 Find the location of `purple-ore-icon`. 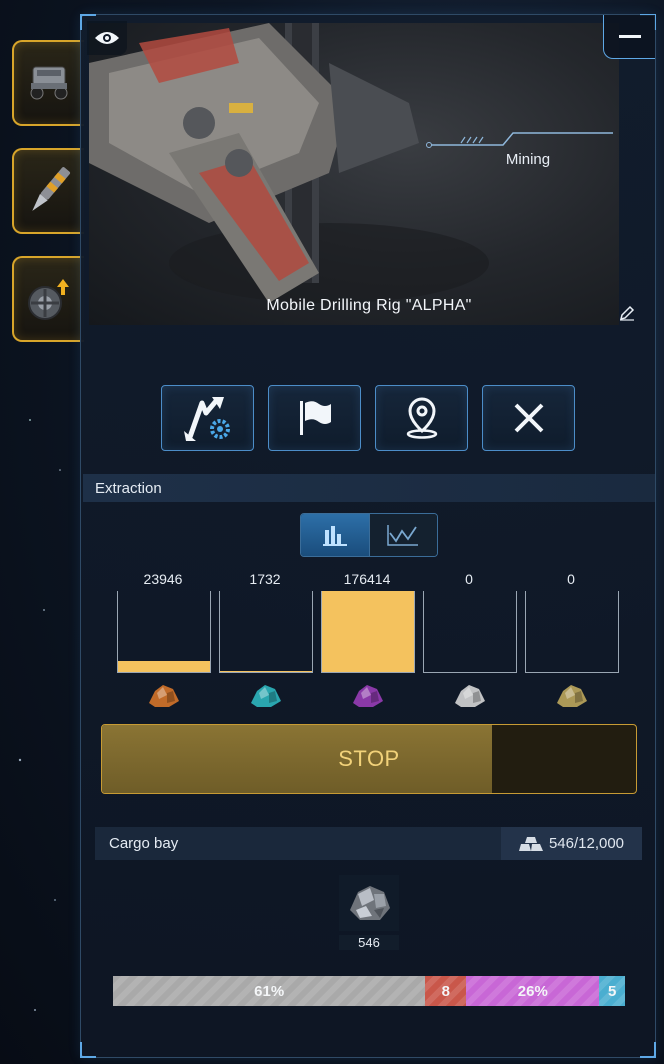

purple-ore-icon is located at coordinates (368, 696).